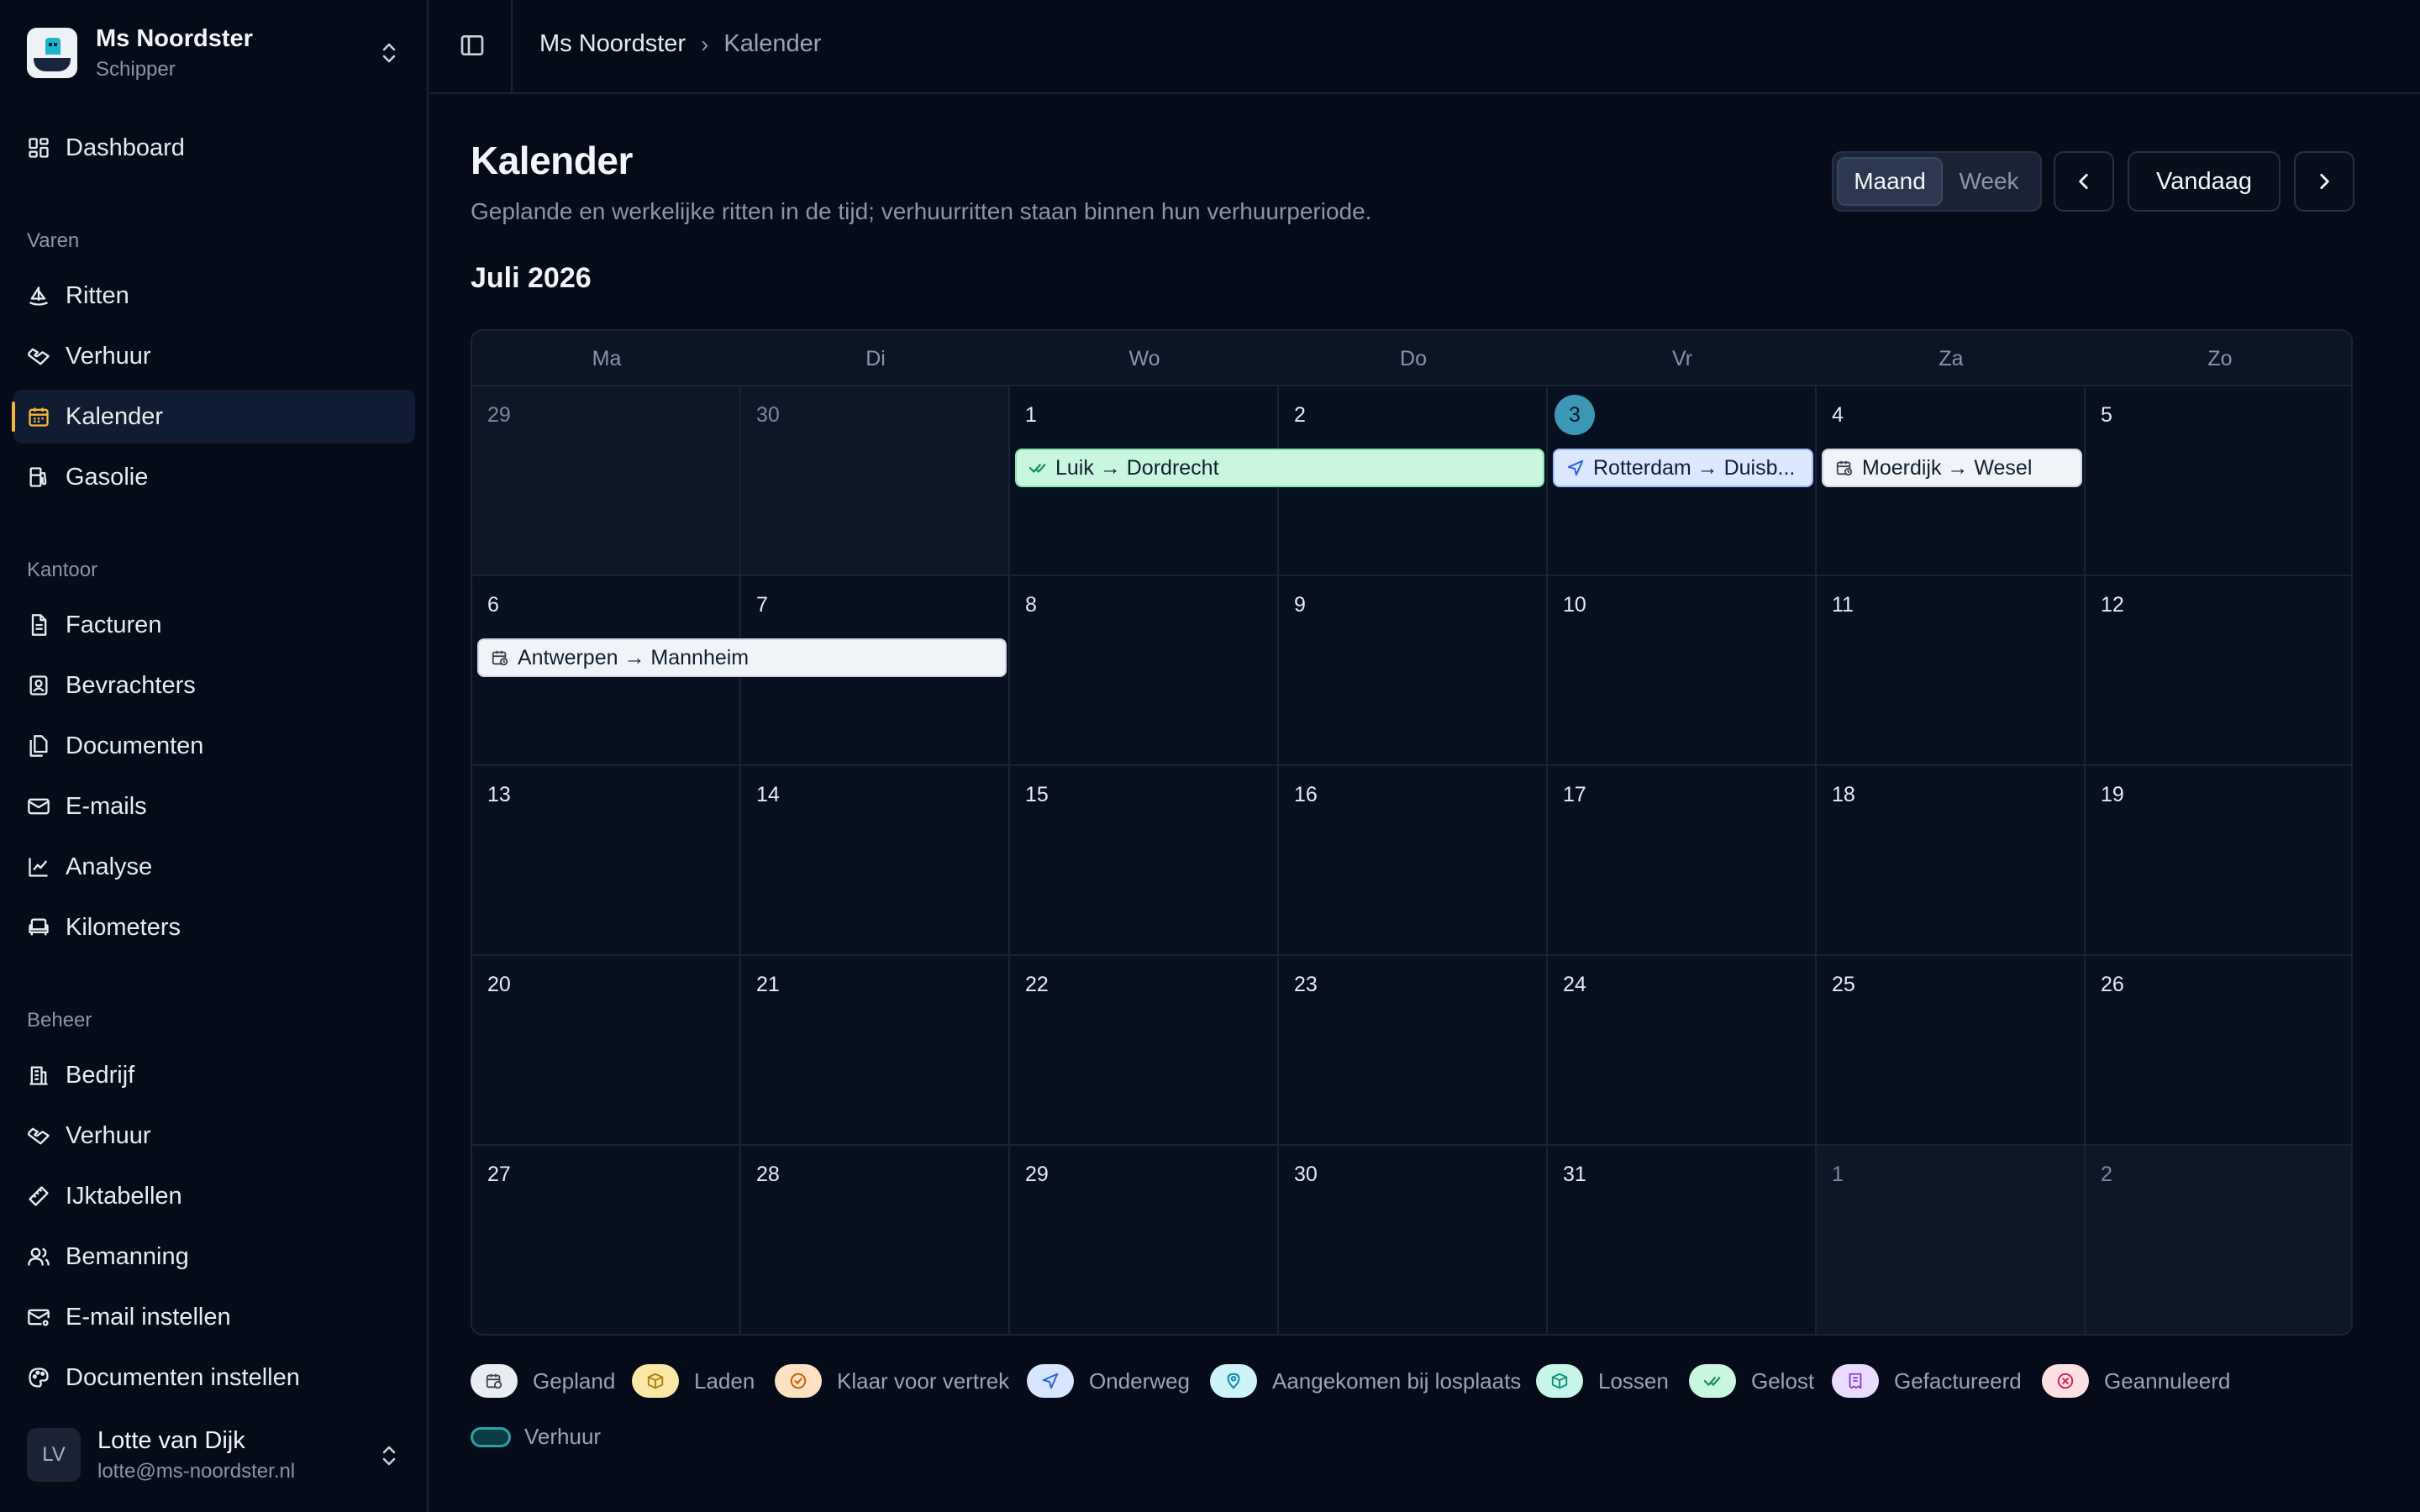 This screenshot has width=2420, height=1512. Describe the element at coordinates (218, 53) in the screenshot. I see `ship-switcher: Ms Noordster Schipper` at that location.